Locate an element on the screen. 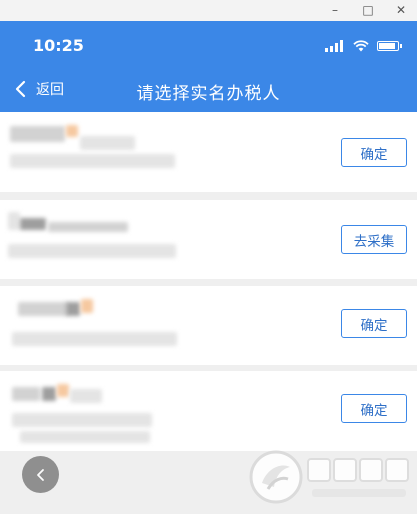 Image resolution: width=417 pixels, height=514 pixels. status-icons is located at coordinates (363, 46).